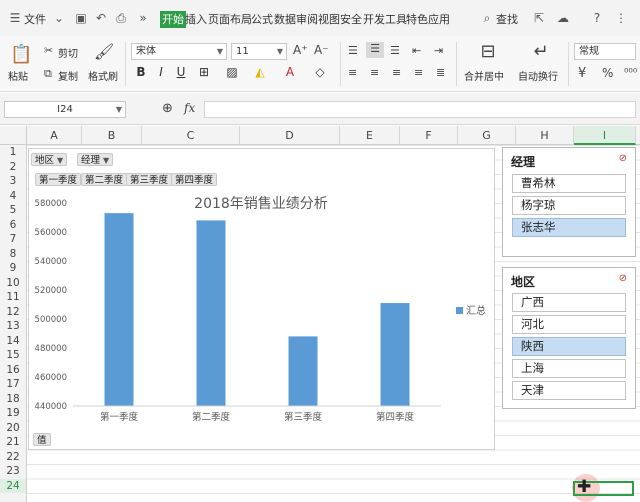 This screenshot has width=640, height=502. Describe the element at coordinates (416, 50) in the screenshot. I see `indent-decrease-icon: ⇤` at that location.